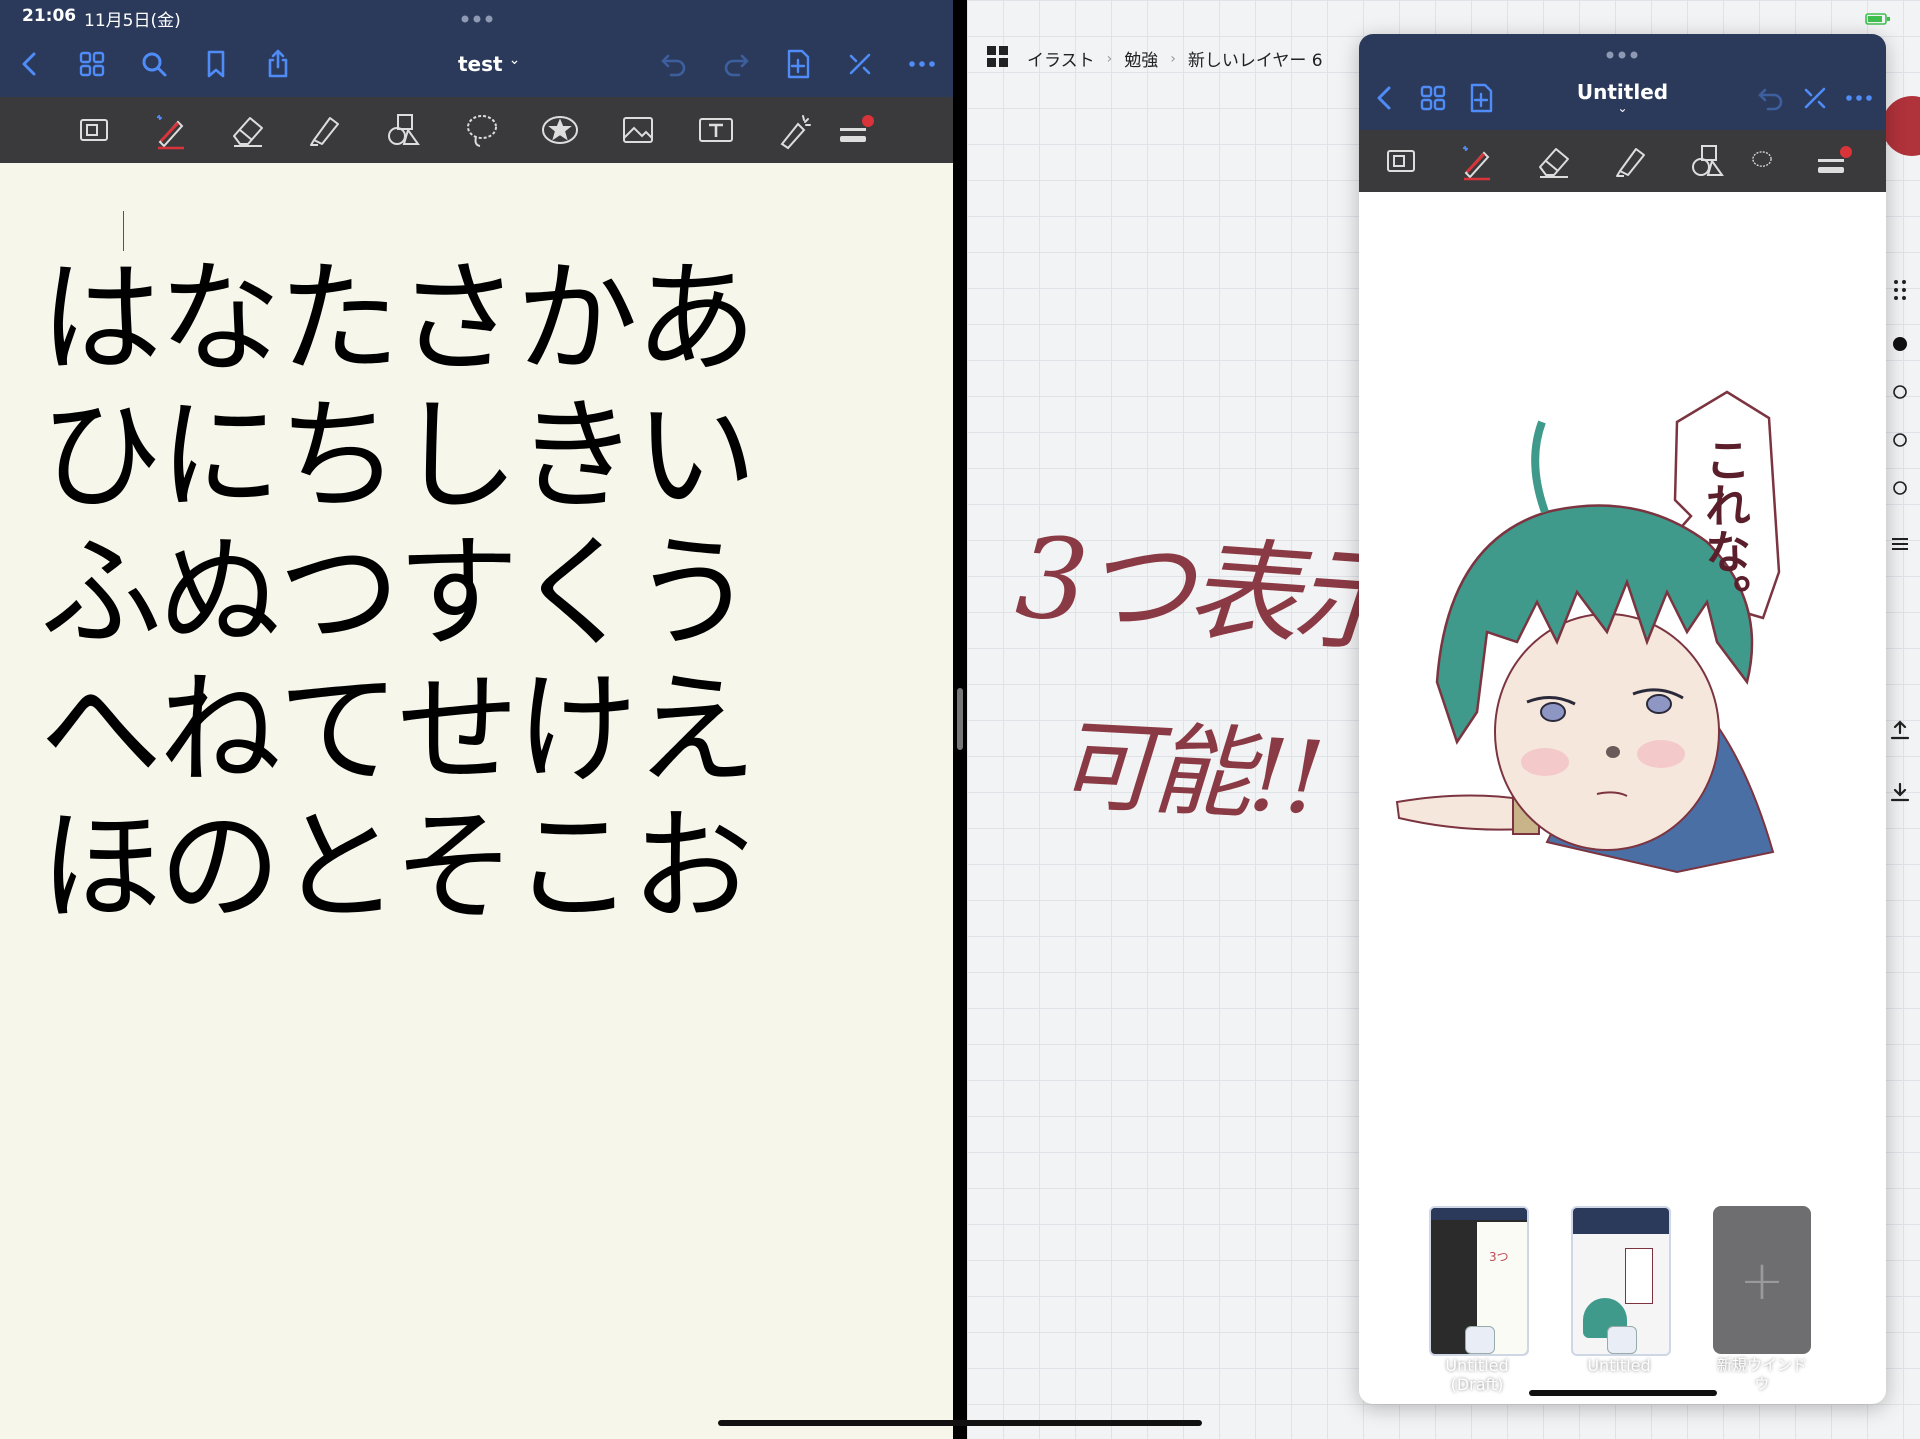  I want to click on menu-lines-icon, so click(1900, 544).